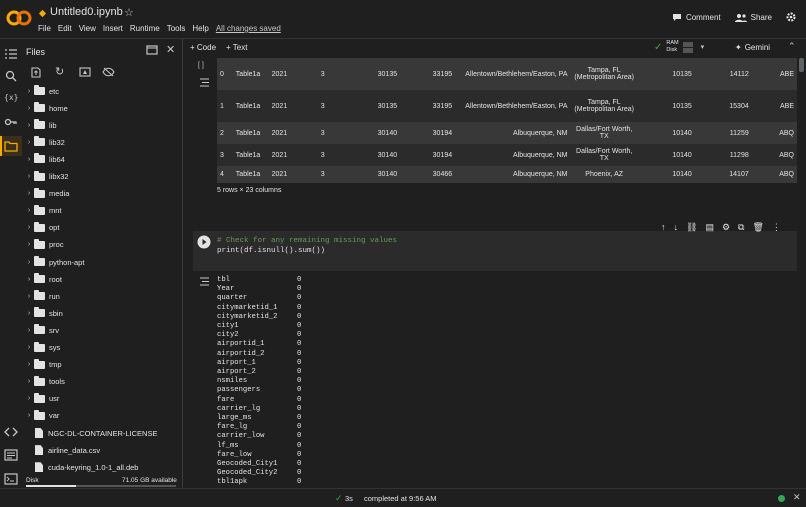  I want to click on folder-item-media: › media, so click(46, 194).